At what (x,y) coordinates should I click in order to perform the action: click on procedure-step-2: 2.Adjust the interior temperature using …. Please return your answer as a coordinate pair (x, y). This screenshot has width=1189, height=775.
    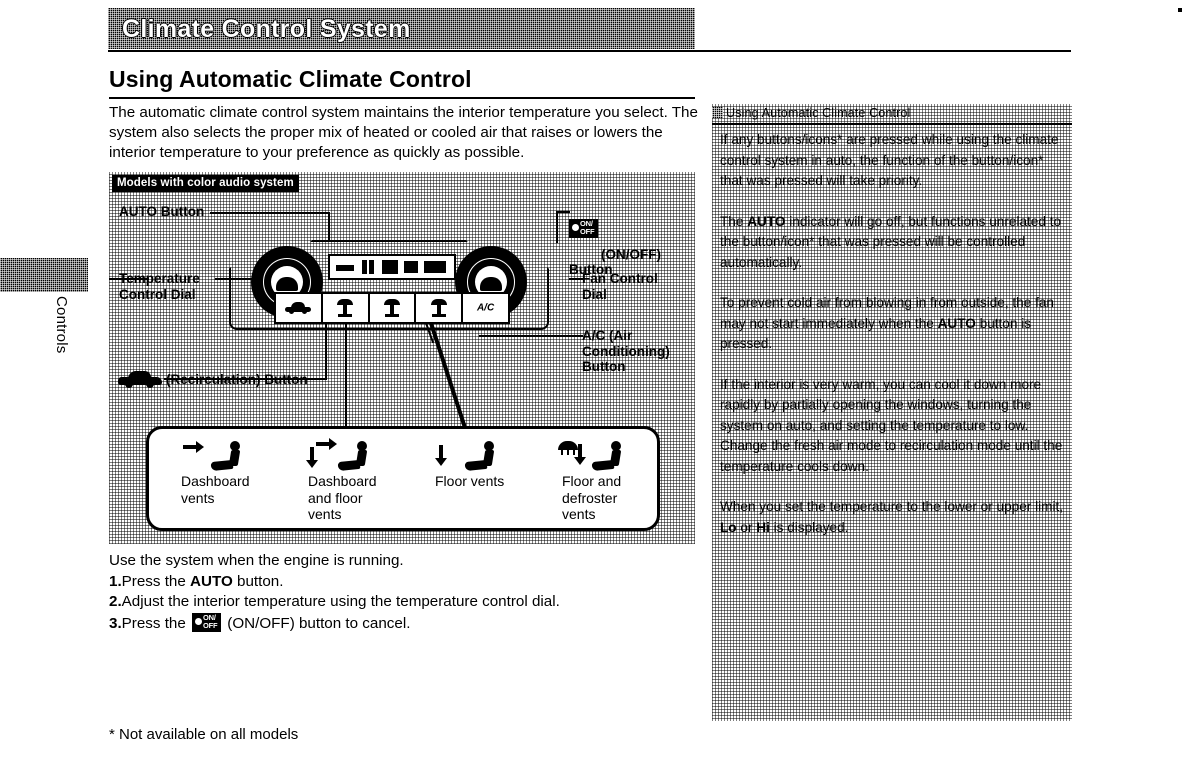
    Looking at the image, I should click on (404, 602).